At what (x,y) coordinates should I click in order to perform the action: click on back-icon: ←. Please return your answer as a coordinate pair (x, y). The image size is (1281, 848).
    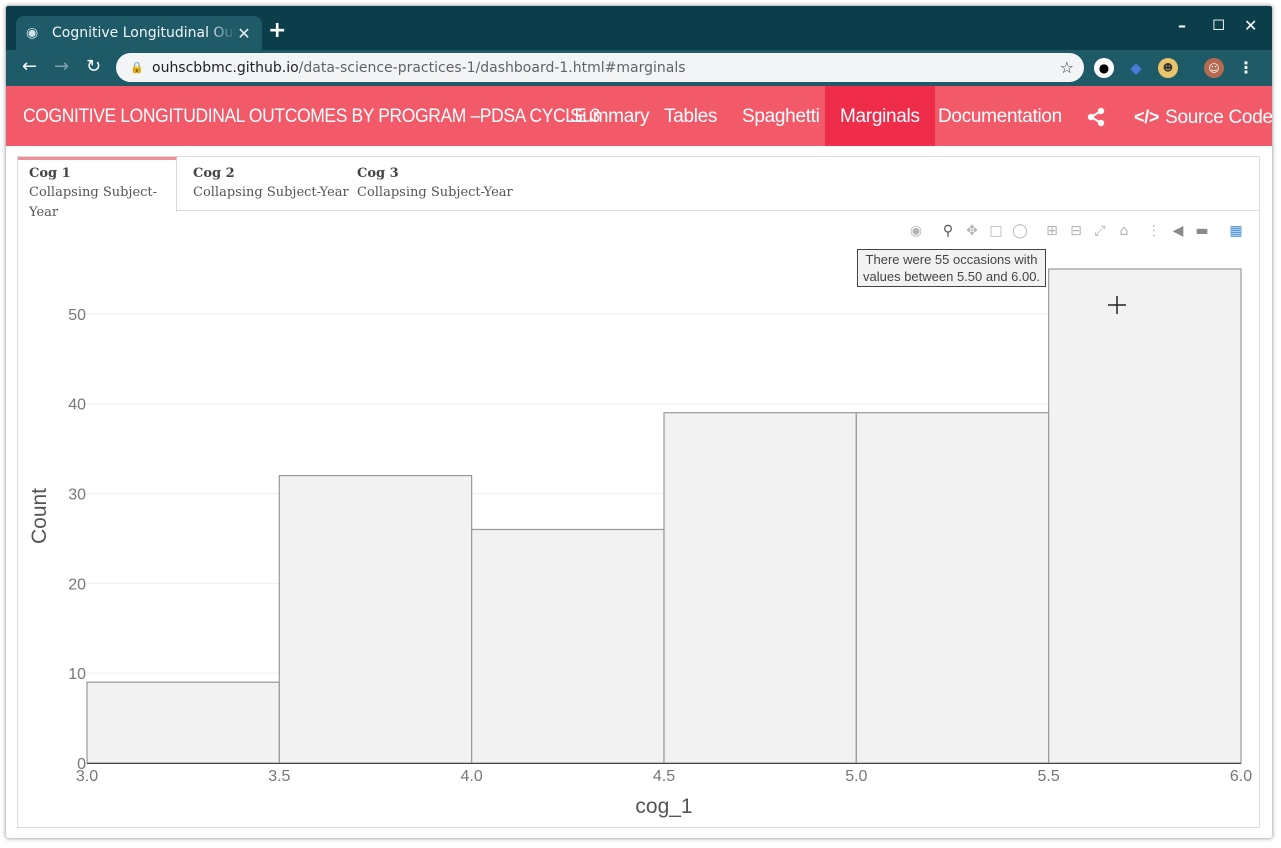
    Looking at the image, I should click on (29, 67).